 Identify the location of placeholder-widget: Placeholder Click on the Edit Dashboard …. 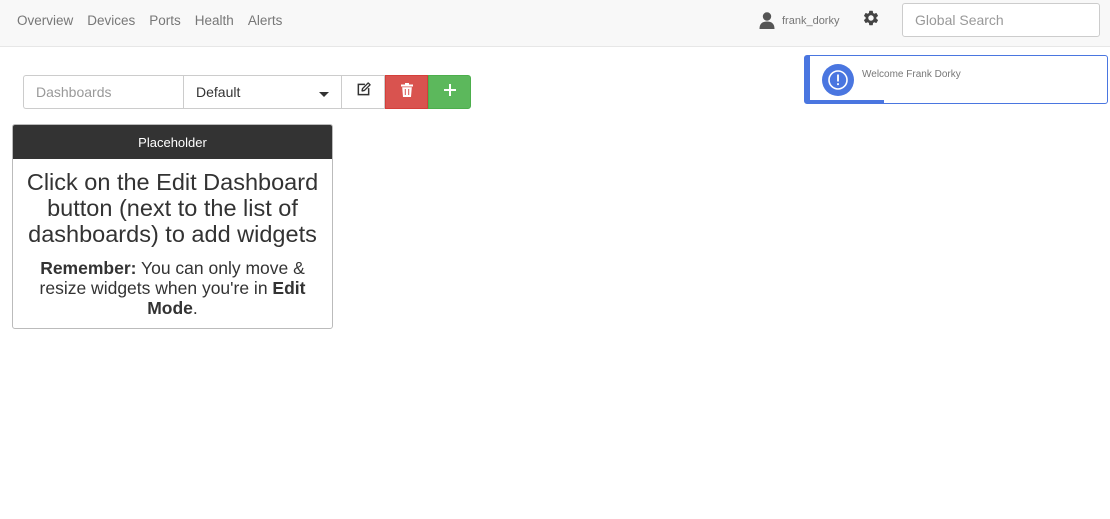
(172, 226).